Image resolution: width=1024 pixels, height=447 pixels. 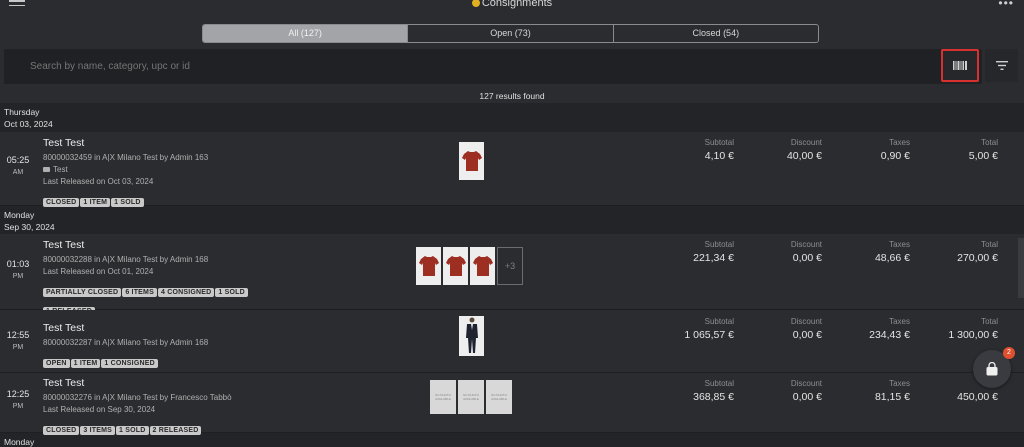 What do you see at coordinates (713, 252) in the screenshot?
I see `subtotal: Subtotal 221,34 €` at bounding box center [713, 252].